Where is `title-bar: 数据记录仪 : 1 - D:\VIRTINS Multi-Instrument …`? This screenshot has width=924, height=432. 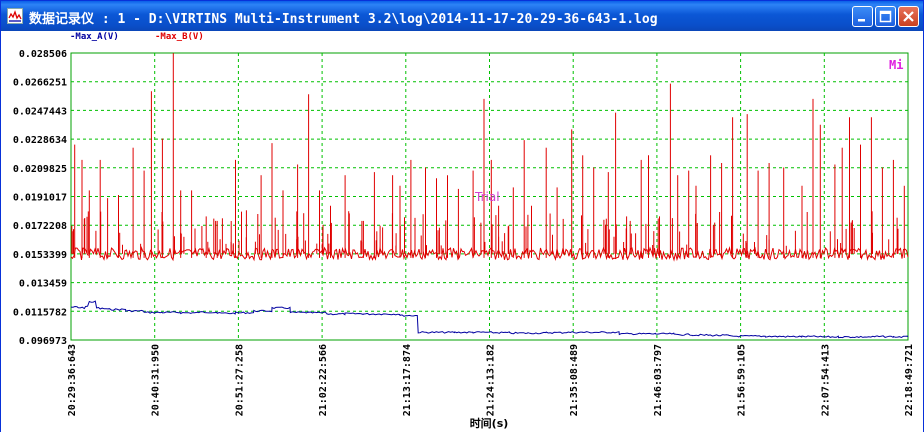 title-bar: 数据记录仪 : 1 - D:\VIRTINS Multi-Instrument … is located at coordinates (462, 16).